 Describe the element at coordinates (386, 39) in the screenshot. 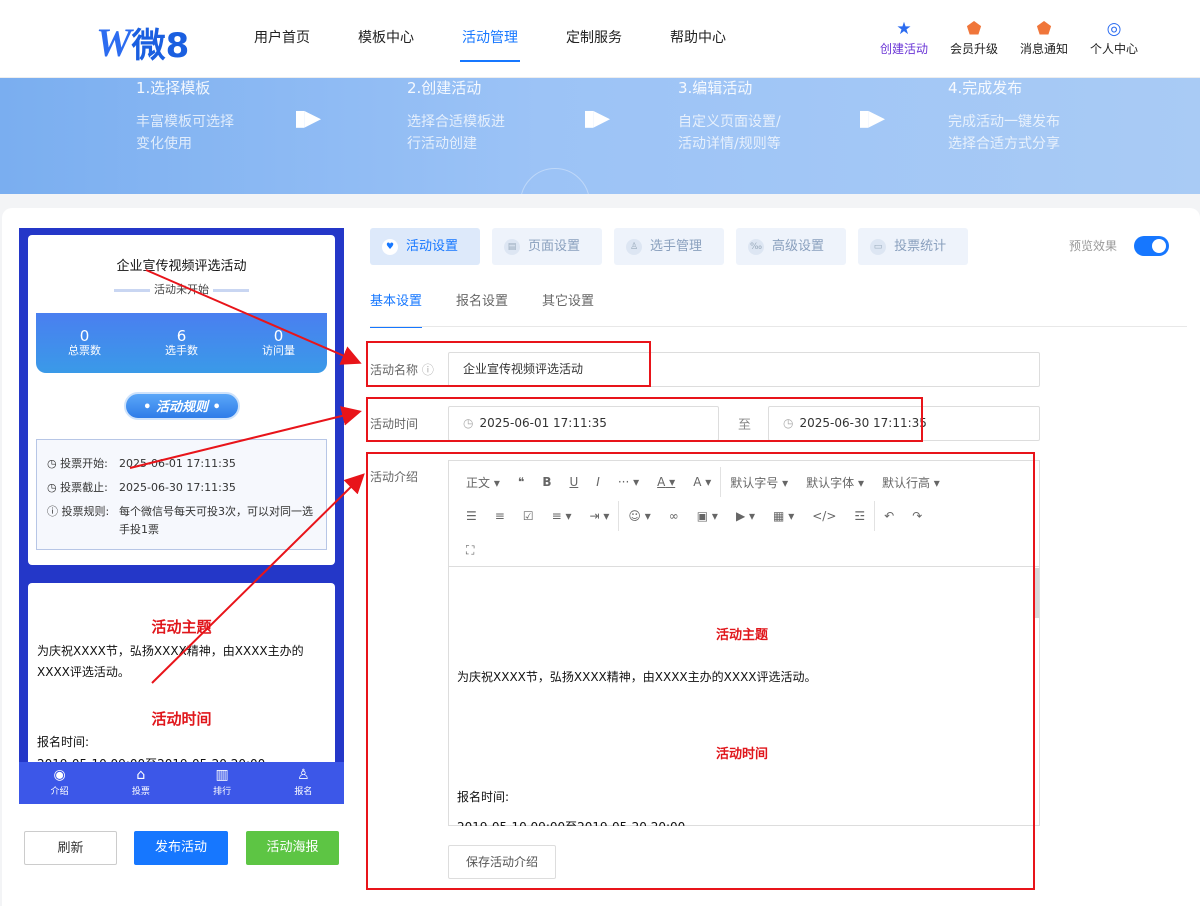

I see `nav-template-center: 模板中心` at that location.